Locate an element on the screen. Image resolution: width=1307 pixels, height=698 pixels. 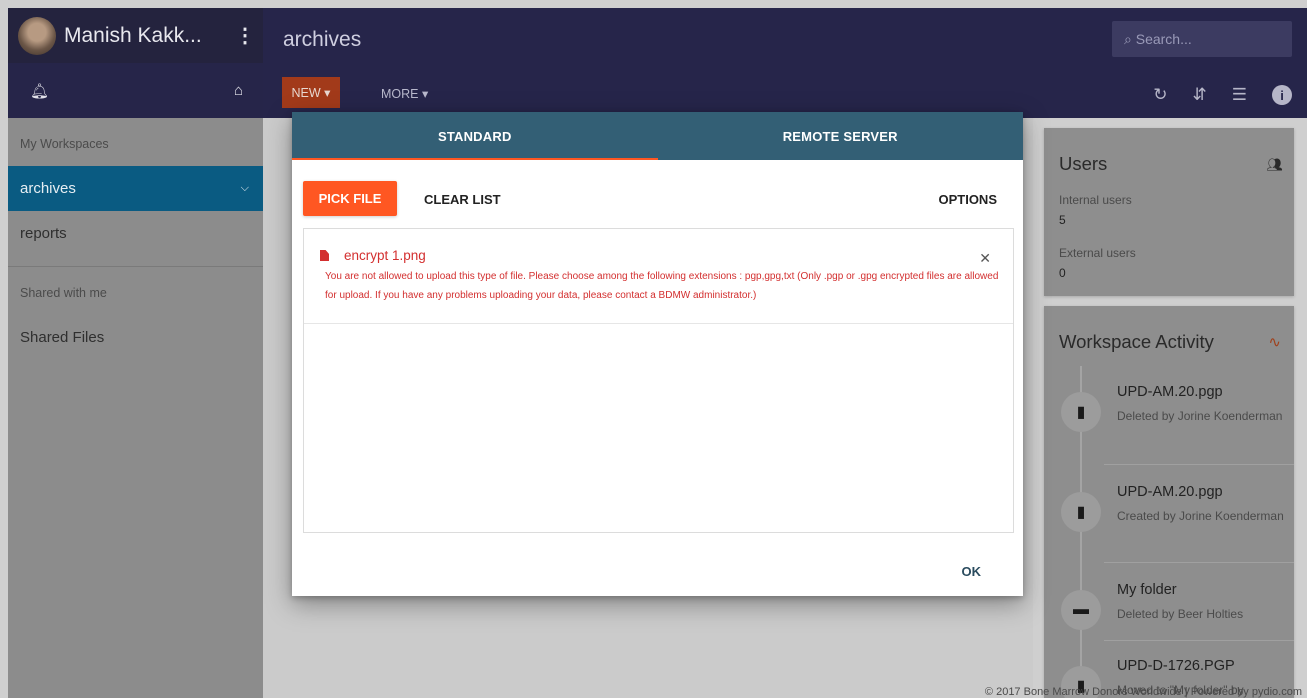
search-icon: ⌕ is located at coordinates (1128, 39).